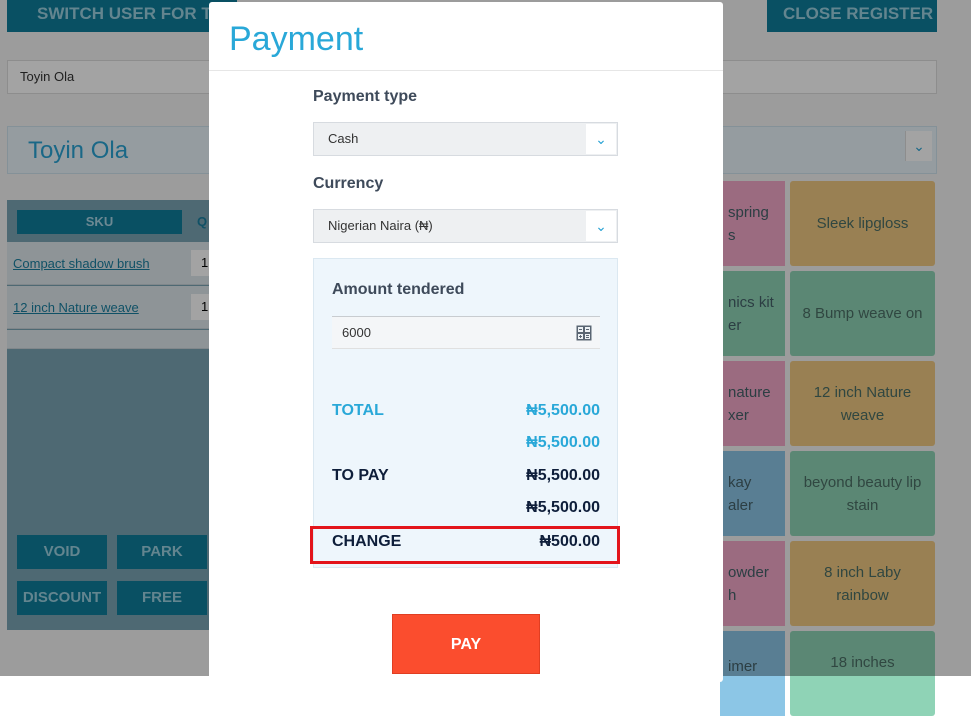  Describe the element at coordinates (563, 410) in the screenshot. I see `total-value: ₦5,500.00` at that location.